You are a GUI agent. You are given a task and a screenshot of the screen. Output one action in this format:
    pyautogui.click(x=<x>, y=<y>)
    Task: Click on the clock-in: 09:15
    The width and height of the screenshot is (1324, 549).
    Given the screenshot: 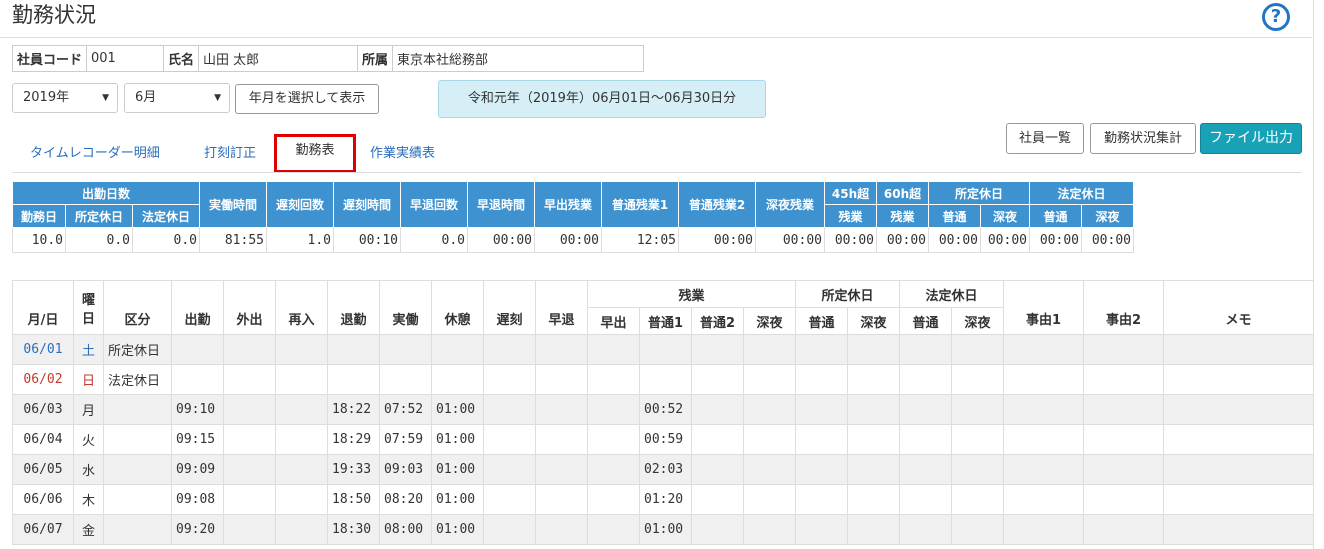 What is the action you would take?
    pyautogui.click(x=197, y=439)
    